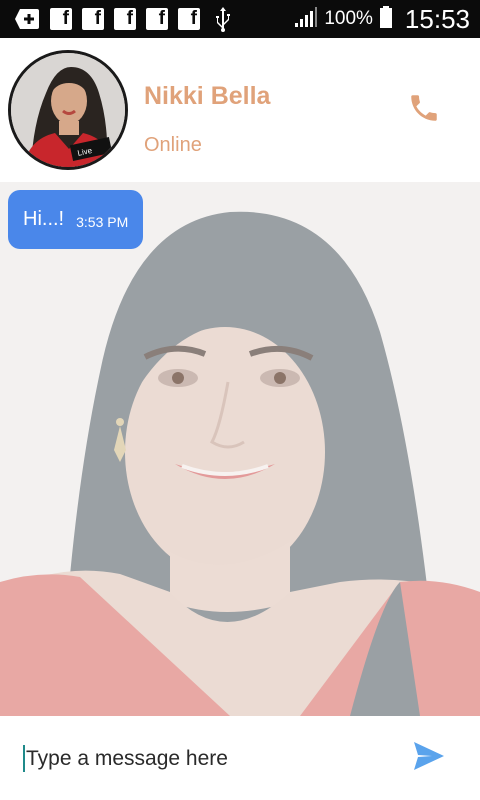 This screenshot has width=480, height=800. I want to click on battery-icon, so click(386, 19).